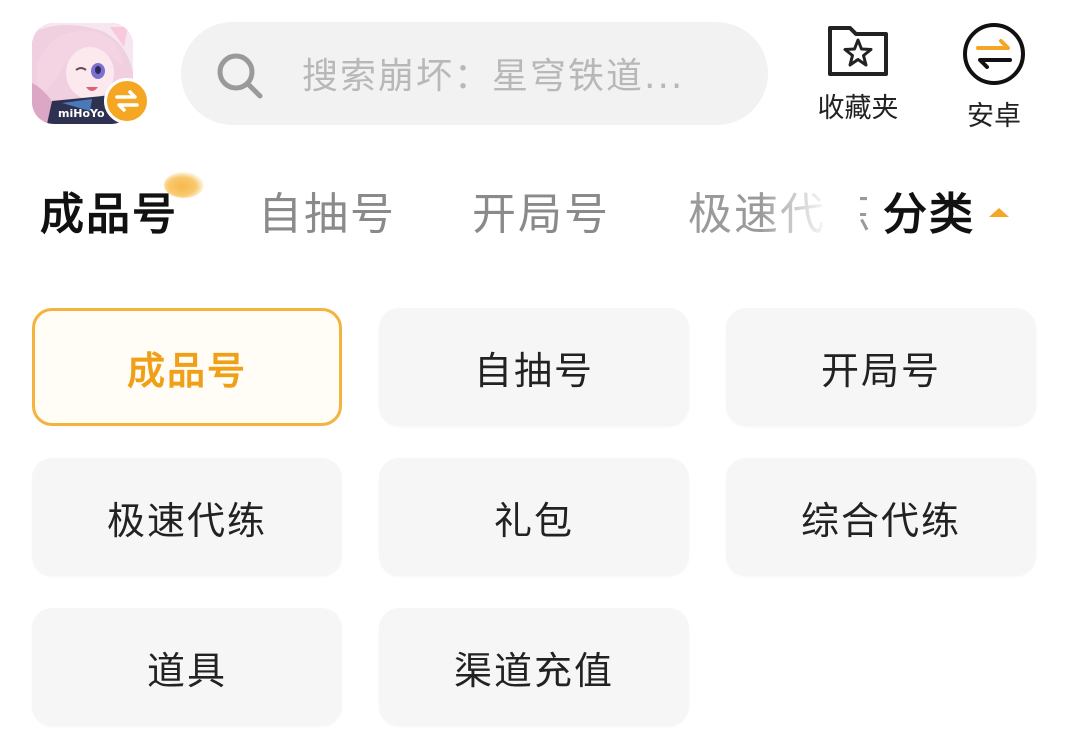 The image size is (1075, 731). I want to click on category-channel-topup: 渠道充值, so click(534, 667).